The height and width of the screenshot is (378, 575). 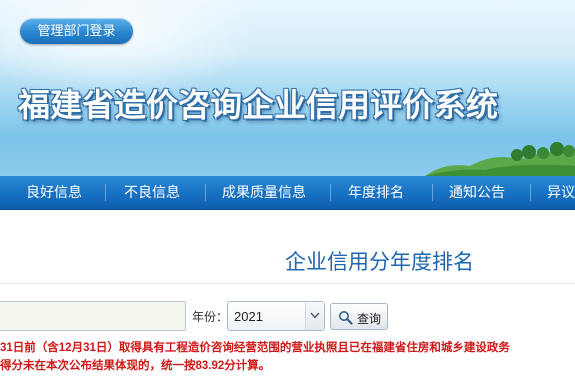 What do you see at coordinates (369, 319) in the screenshot?
I see `query-button-label: 查询` at bounding box center [369, 319].